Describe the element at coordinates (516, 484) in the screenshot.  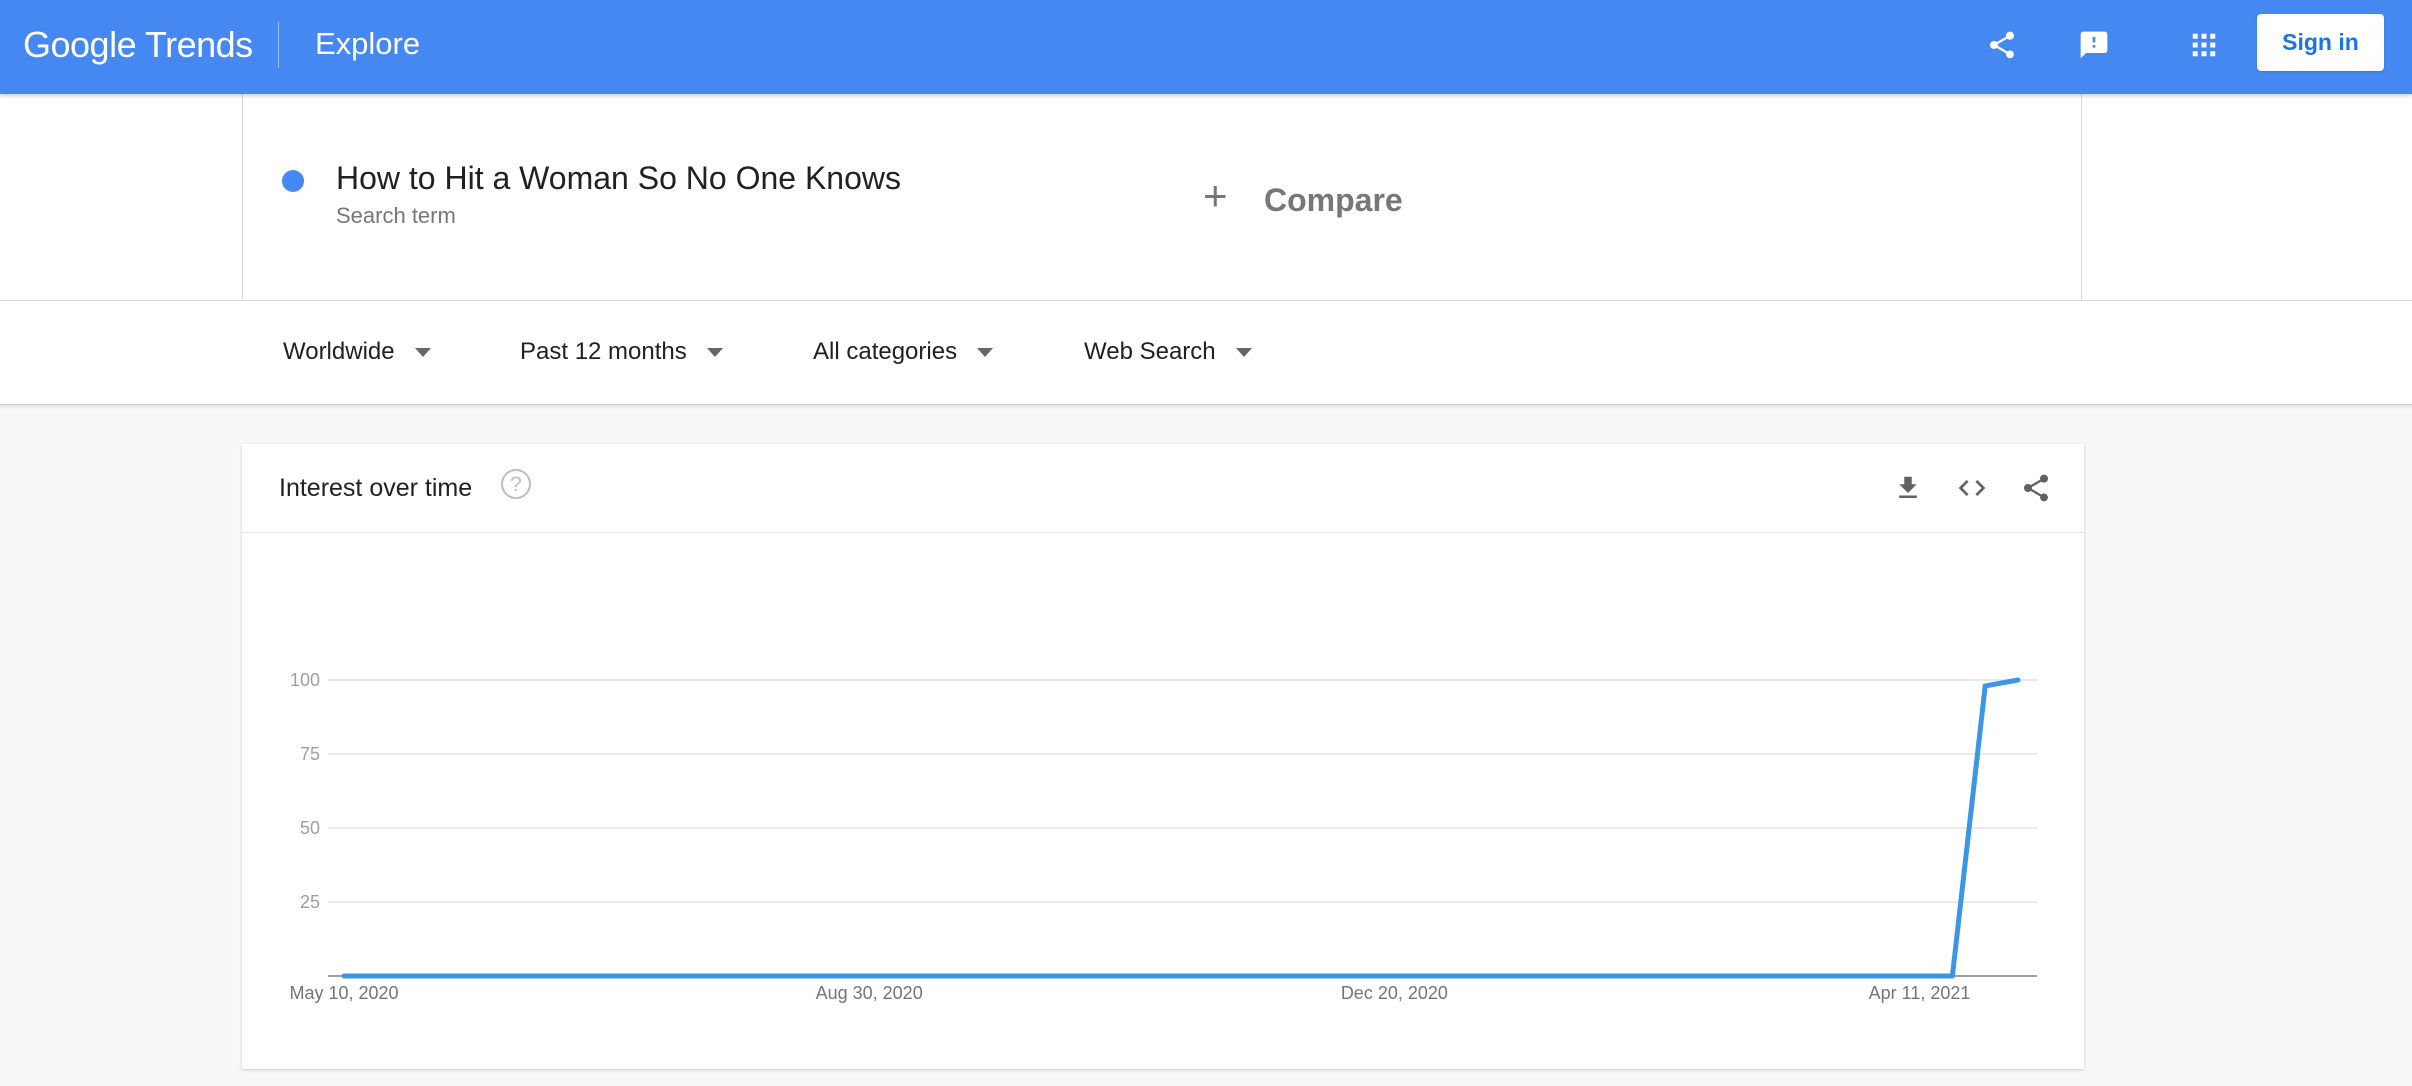
I see `help-icon: ?` at that location.